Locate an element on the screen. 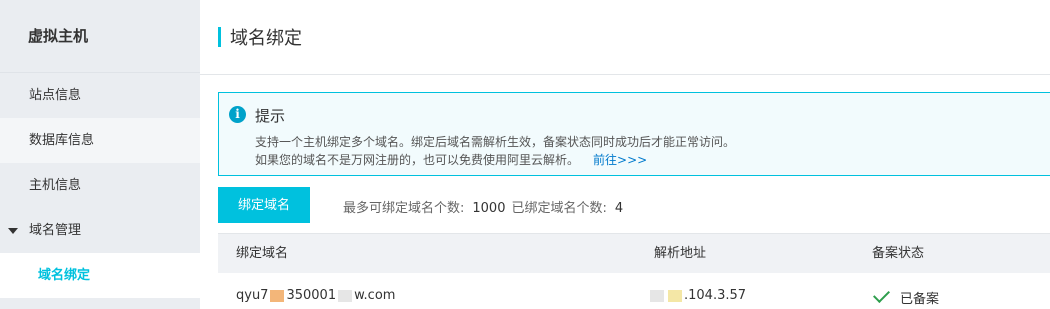 The image size is (1050, 309). tip-text-line2-content: 如果您的域名不是万网注册的，也可以免费使用阿里云解析。 is located at coordinates (417, 160).